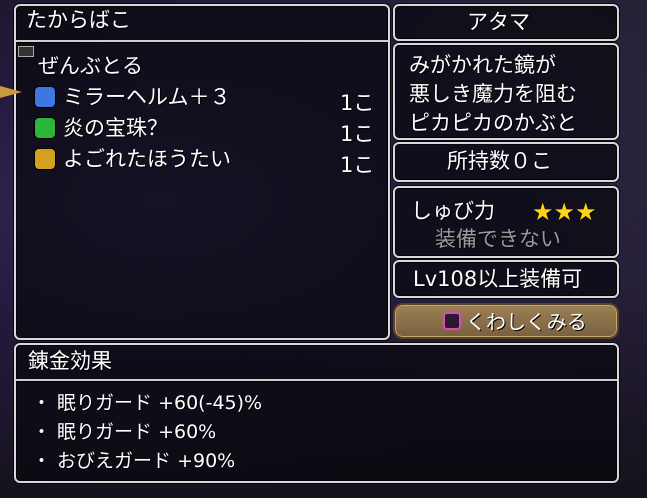  Describe the element at coordinates (526, 322) in the screenshot. I see `details-button-label: くわしくみる` at that location.